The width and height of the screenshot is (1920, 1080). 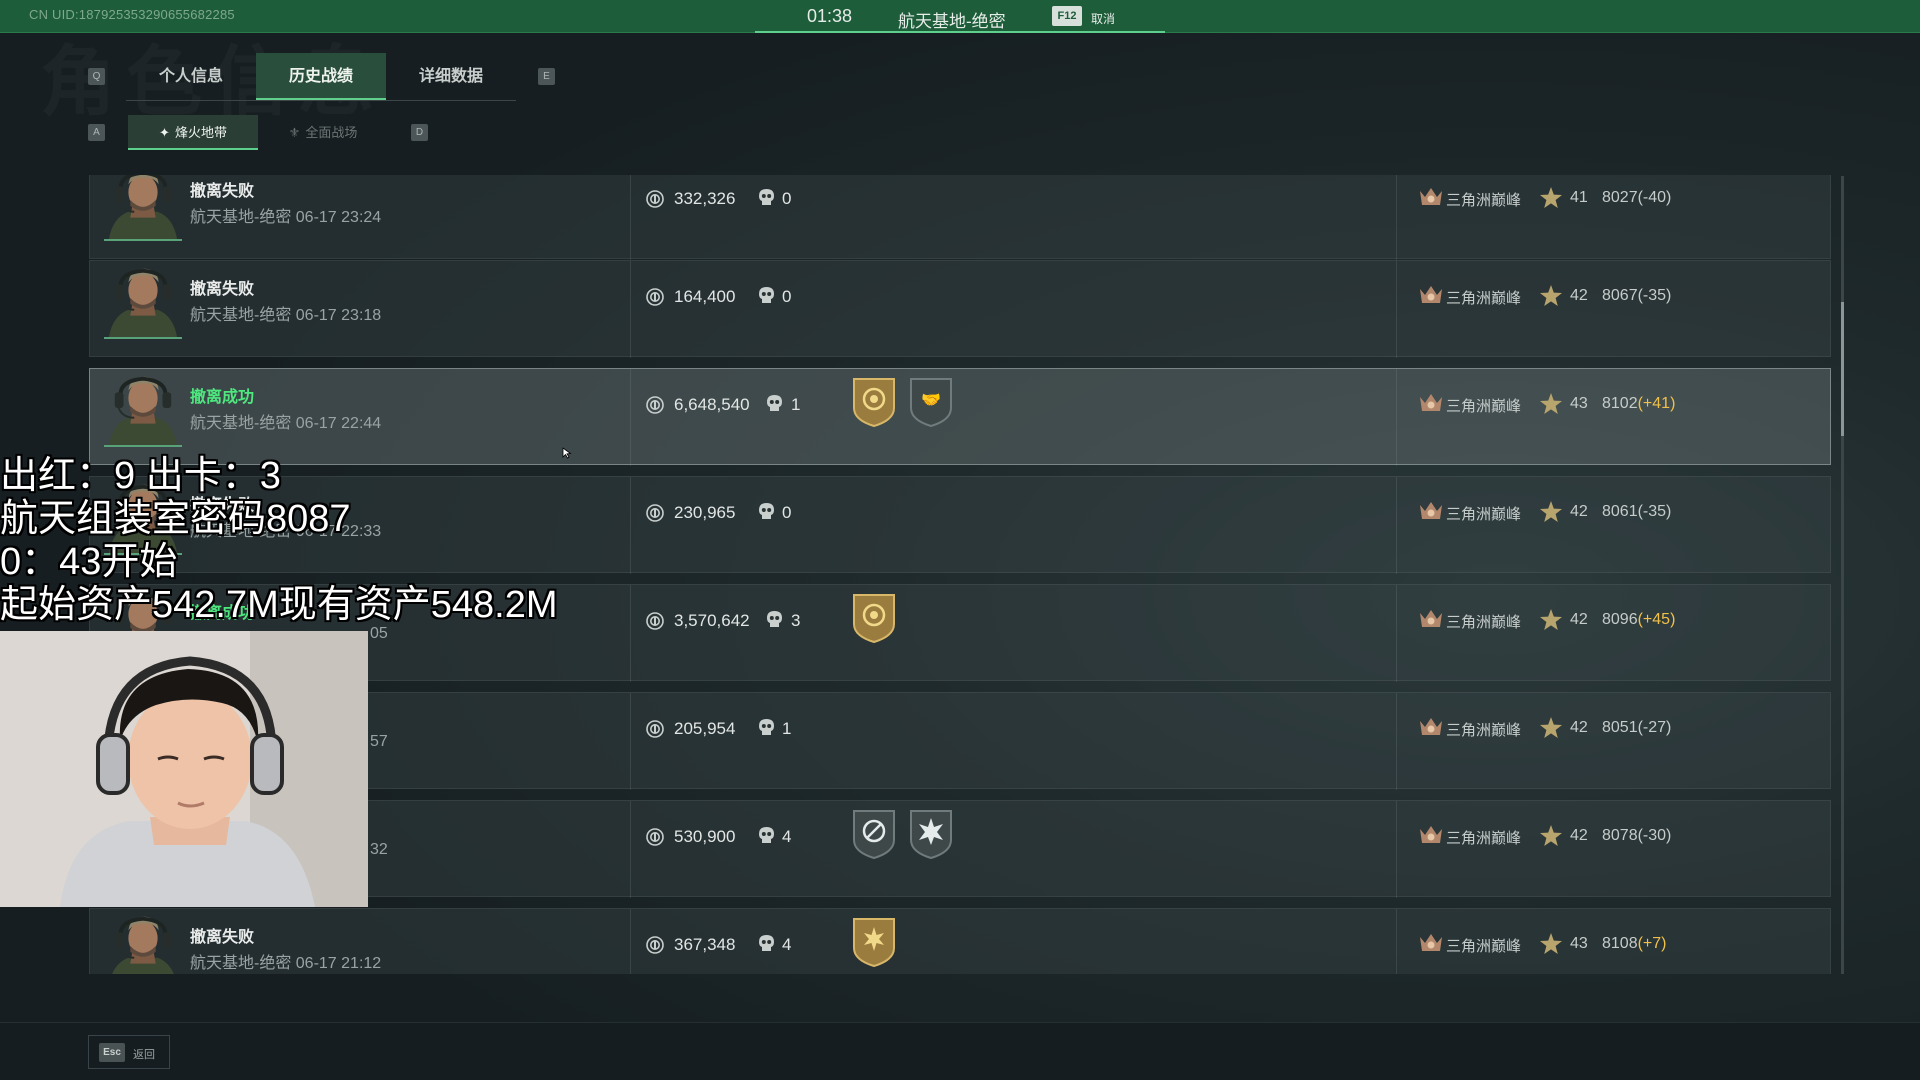 What do you see at coordinates (1579, 835) in the screenshot?
I see `rank-level: 42` at bounding box center [1579, 835].